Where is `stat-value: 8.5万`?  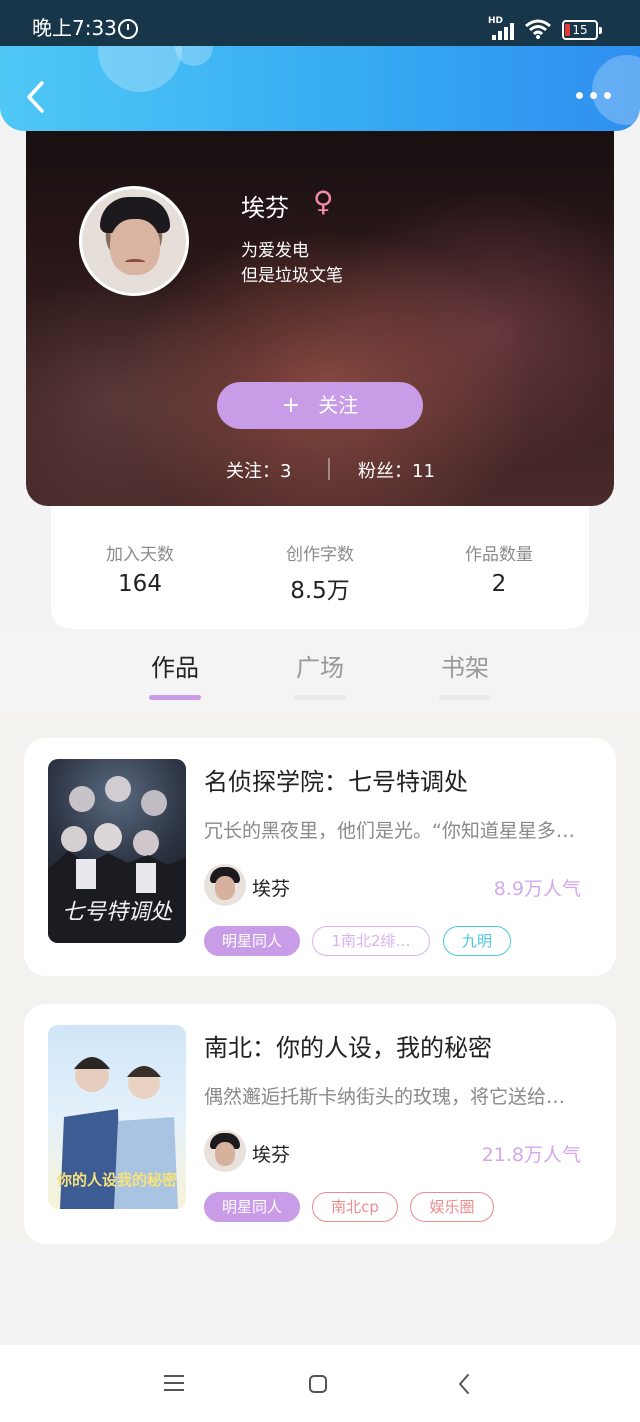 stat-value: 8.5万 is located at coordinates (320, 591).